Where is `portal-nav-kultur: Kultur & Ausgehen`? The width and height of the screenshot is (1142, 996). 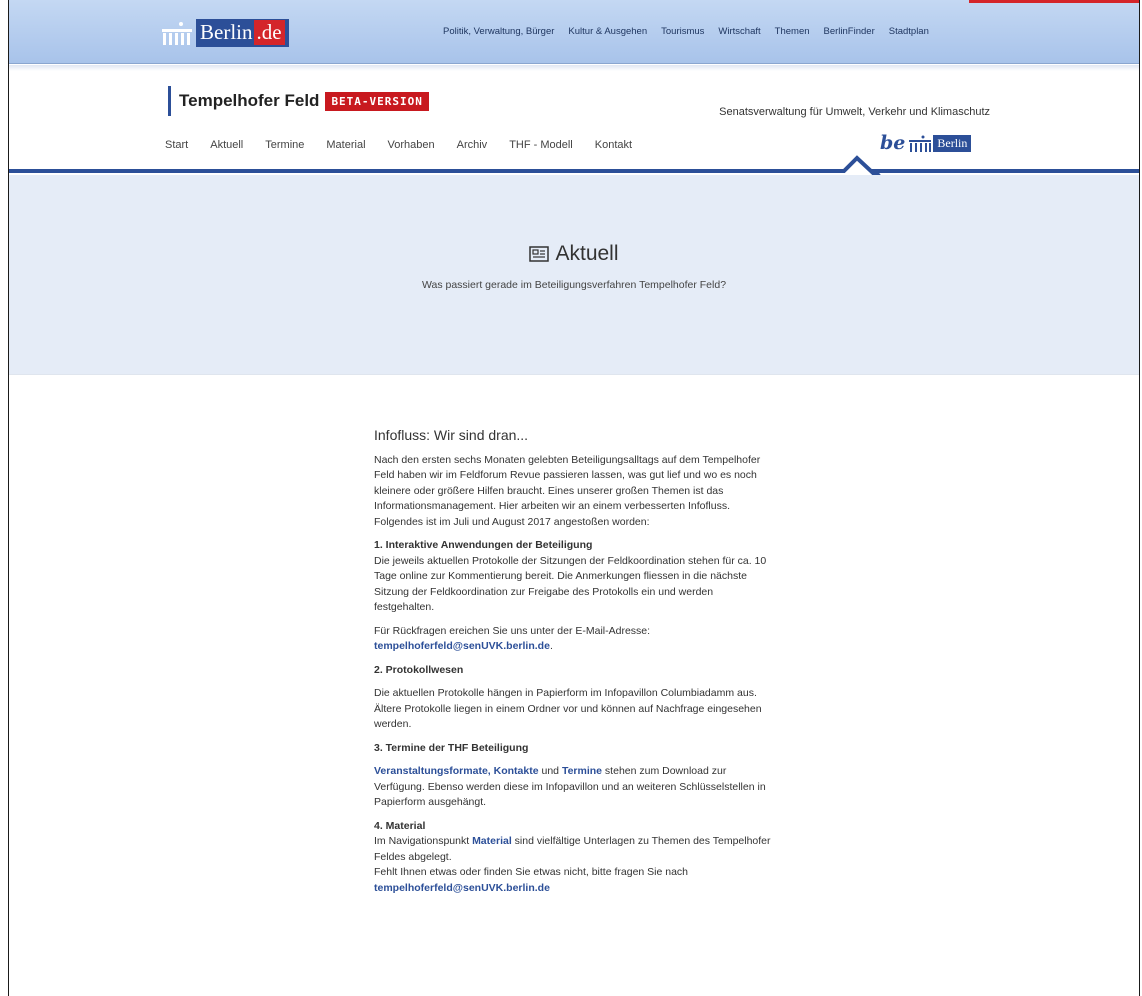 portal-nav-kultur: Kultur & Ausgehen is located at coordinates (607, 31).